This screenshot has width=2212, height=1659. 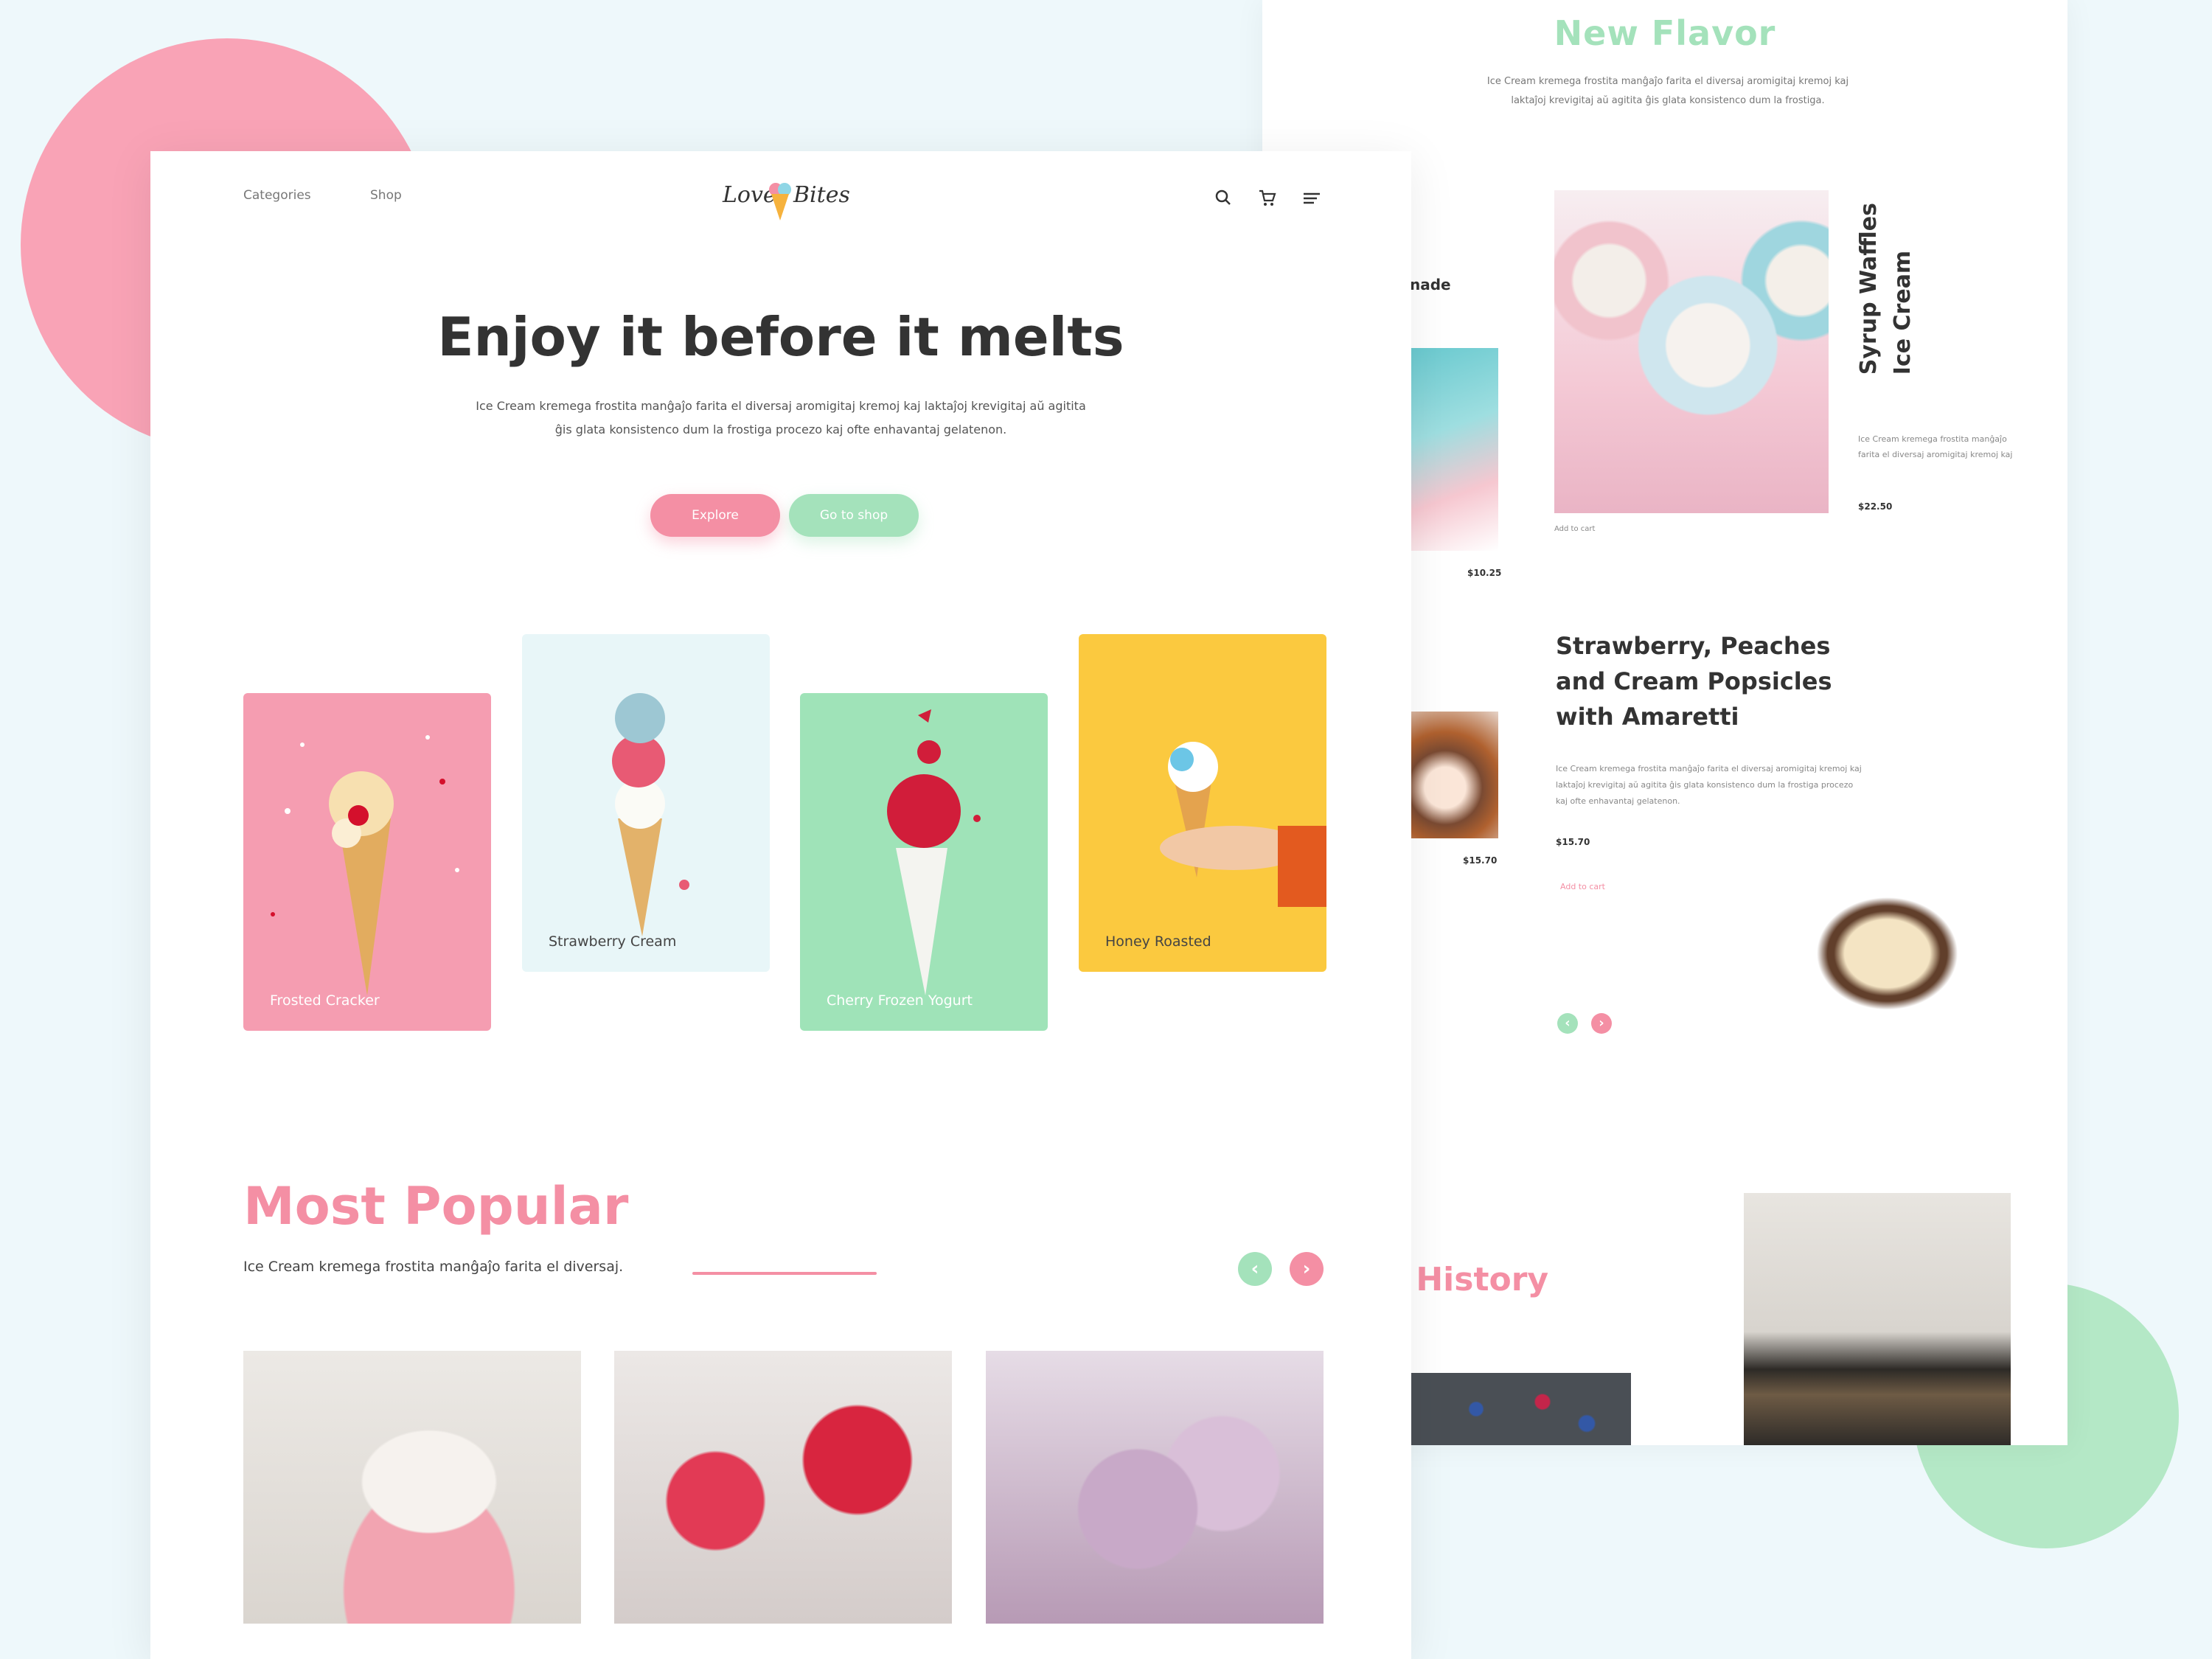 What do you see at coordinates (1480, 860) in the screenshot?
I see `peek-price-2: $15.70` at bounding box center [1480, 860].